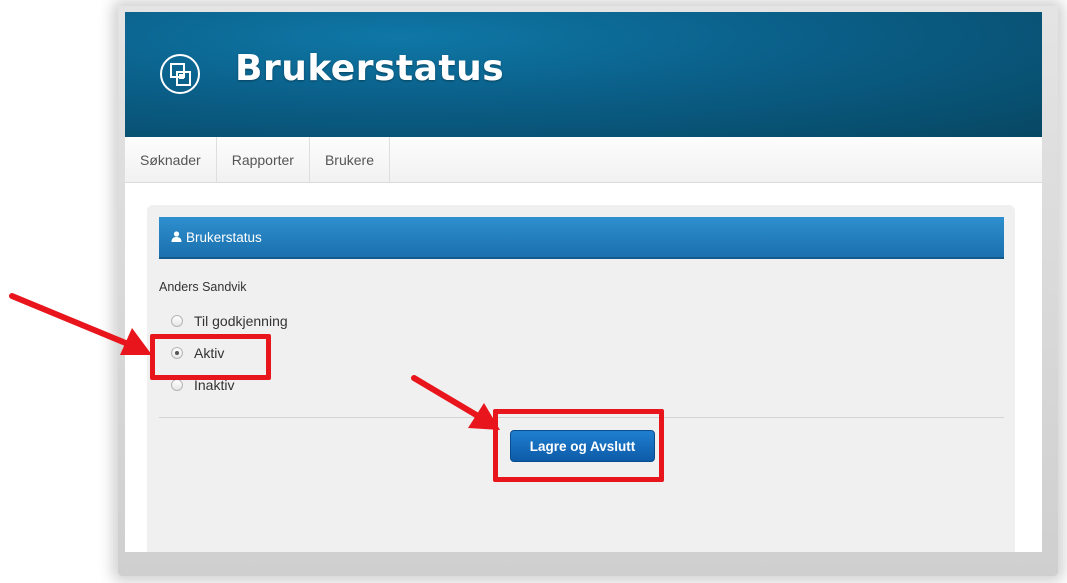  I want to click on panel-heading: Brukerstatus, so click(581, 238).